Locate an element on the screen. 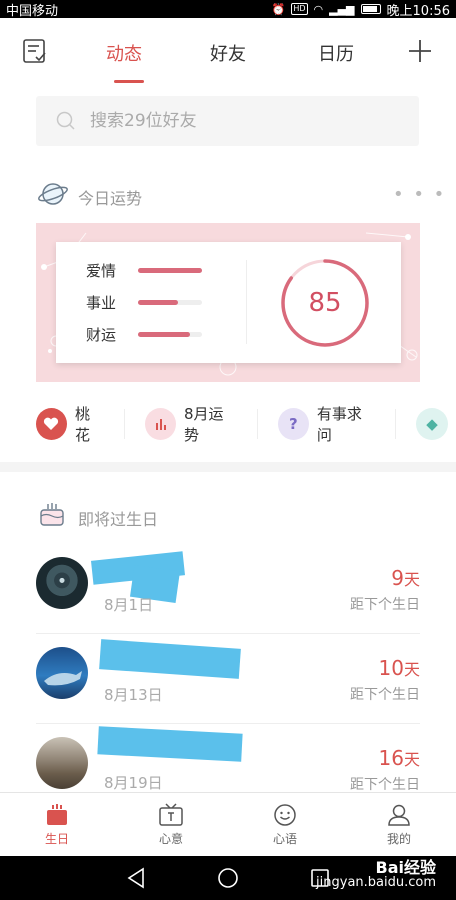 The image size is (456, 900). quick-link-monthly-fortune: 8月运势 is located at coordinates (181, 424).